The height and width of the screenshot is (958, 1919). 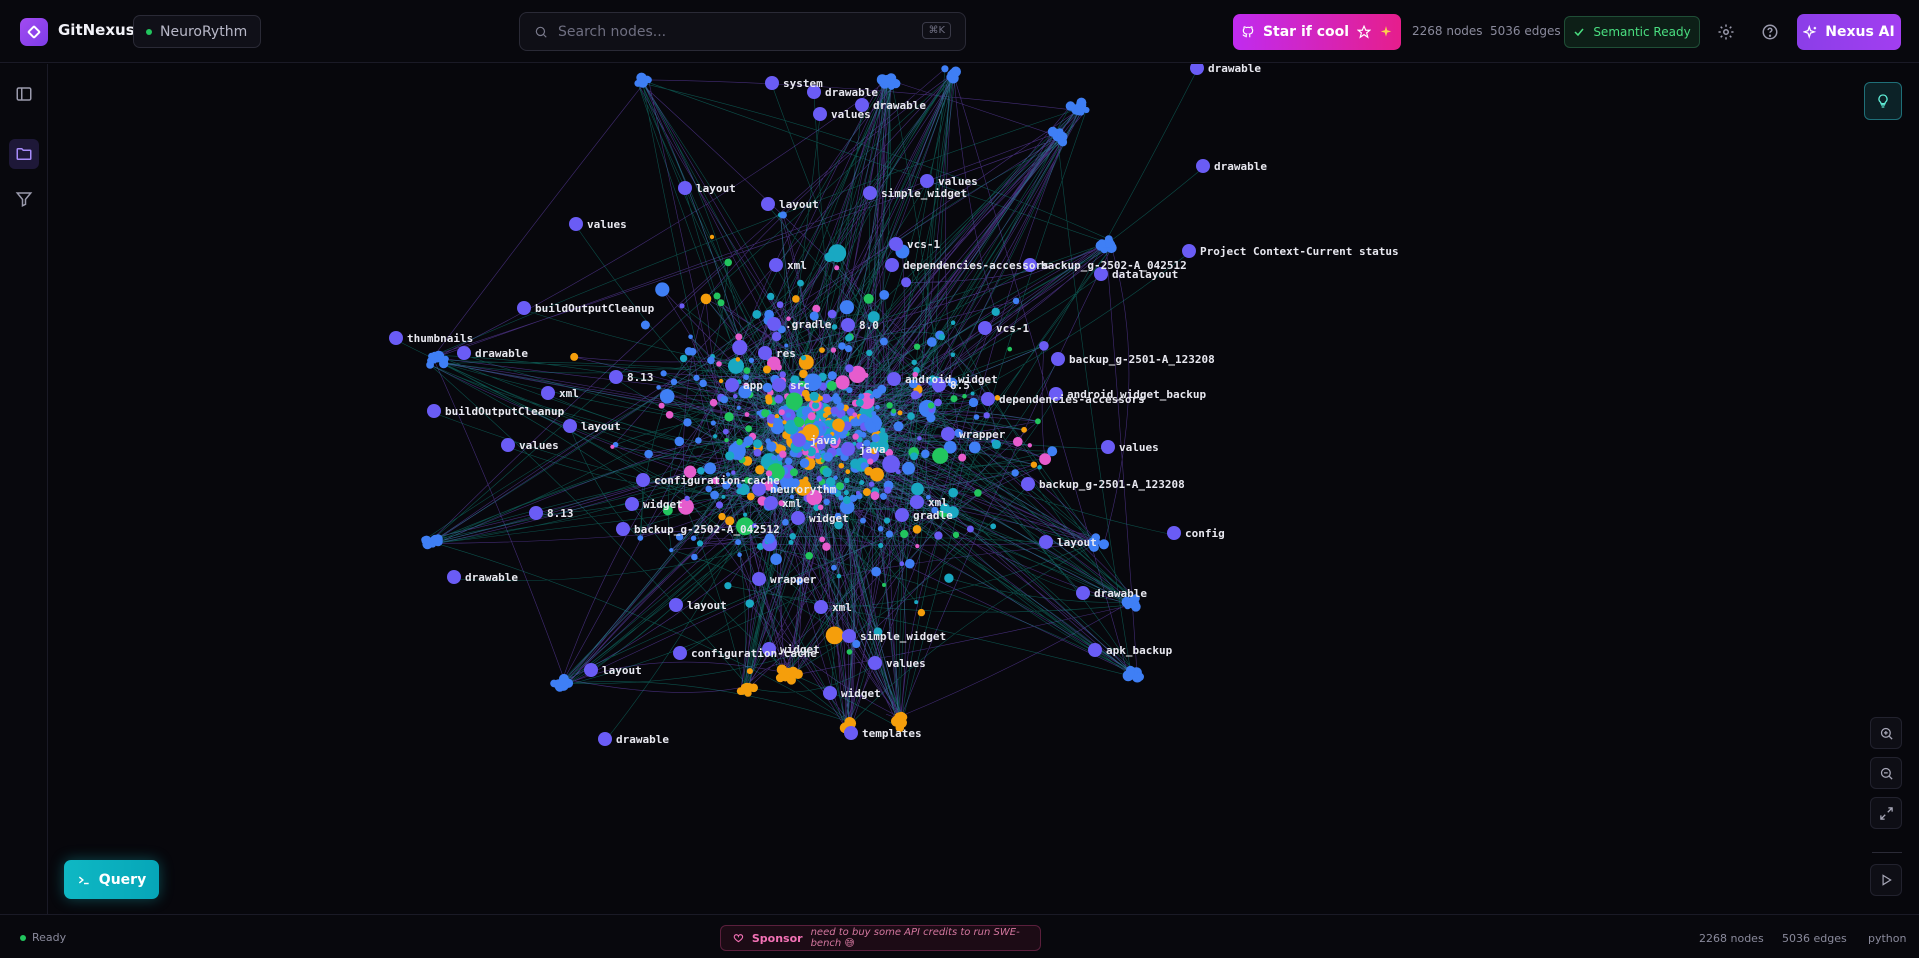 What do you see at coordinates (1883, 101) in the screenshot?
I see `tips-button` at bounding box center [1883, 101].